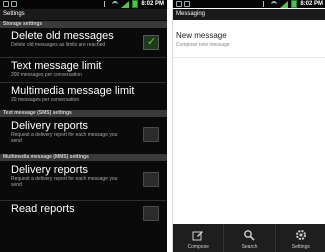 This screenshot has width=325, height=252. I want to click on settings-button: Settings, so click(300, 238).